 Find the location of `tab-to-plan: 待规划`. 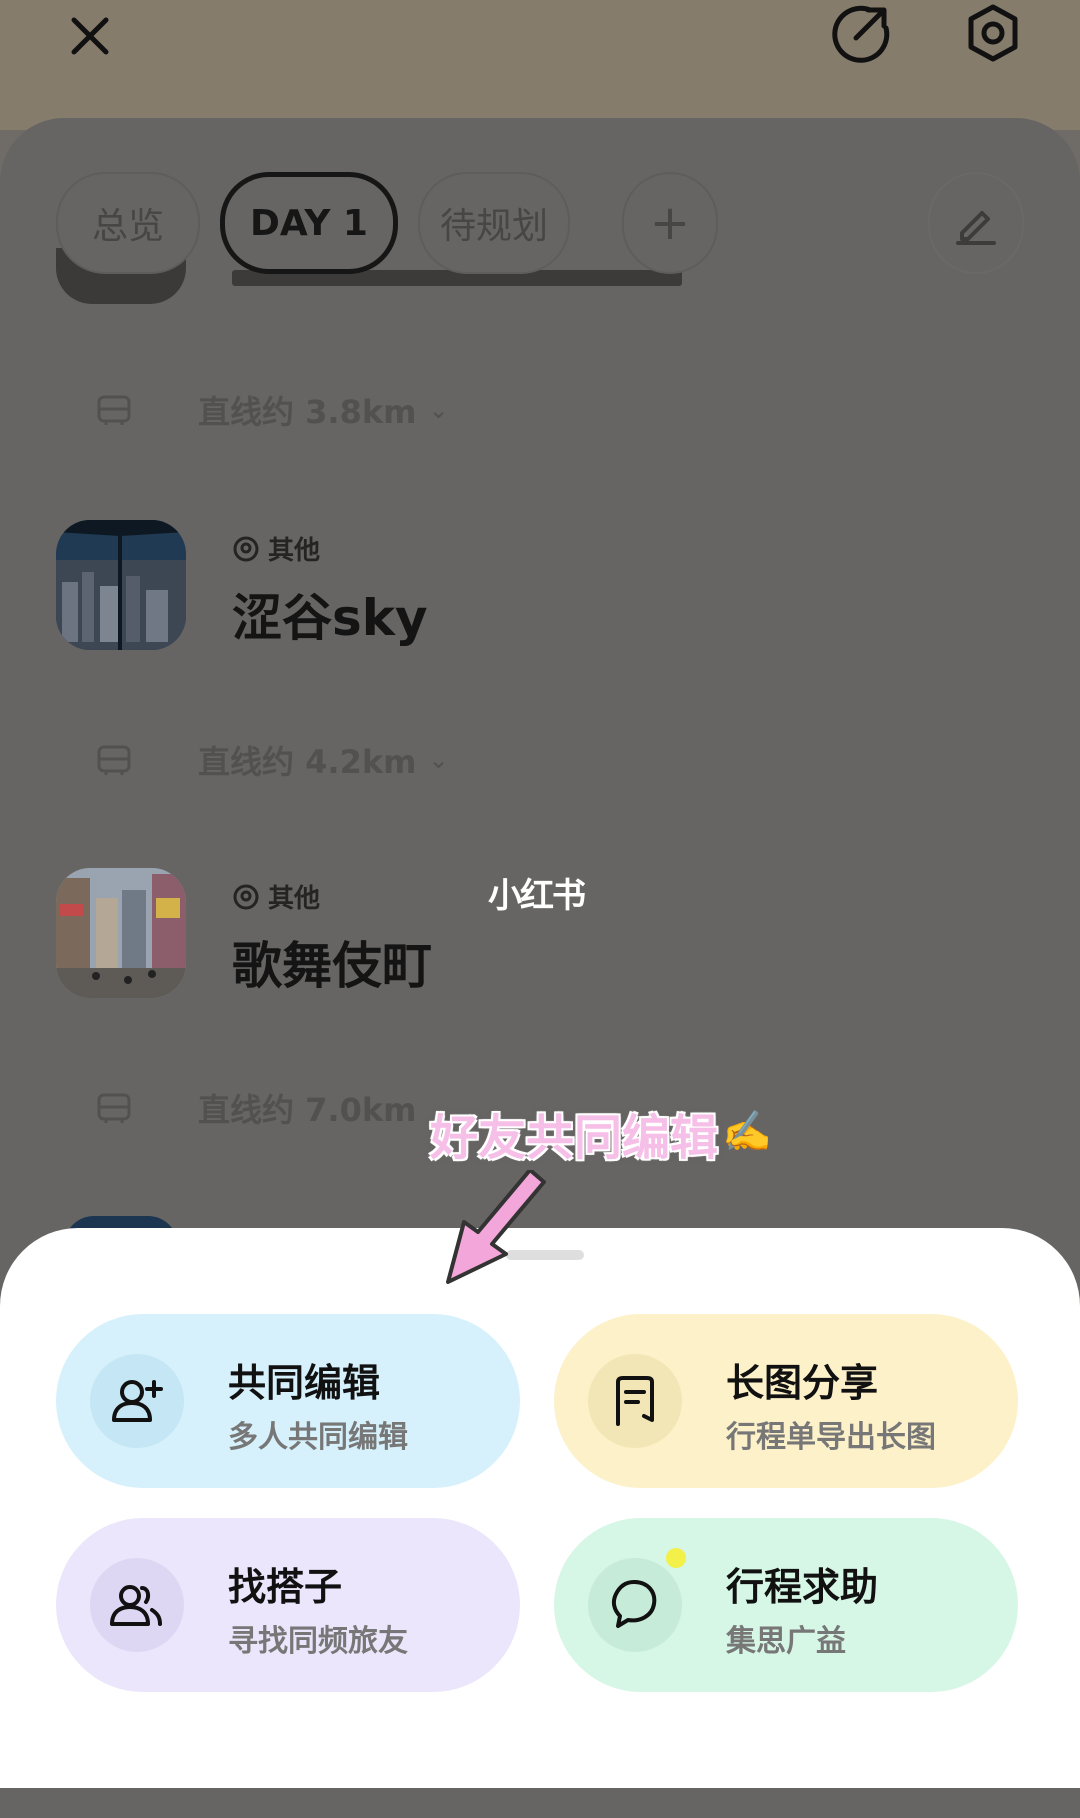

tab-to-plan: 待规划 is located at coordinates (494, 223).